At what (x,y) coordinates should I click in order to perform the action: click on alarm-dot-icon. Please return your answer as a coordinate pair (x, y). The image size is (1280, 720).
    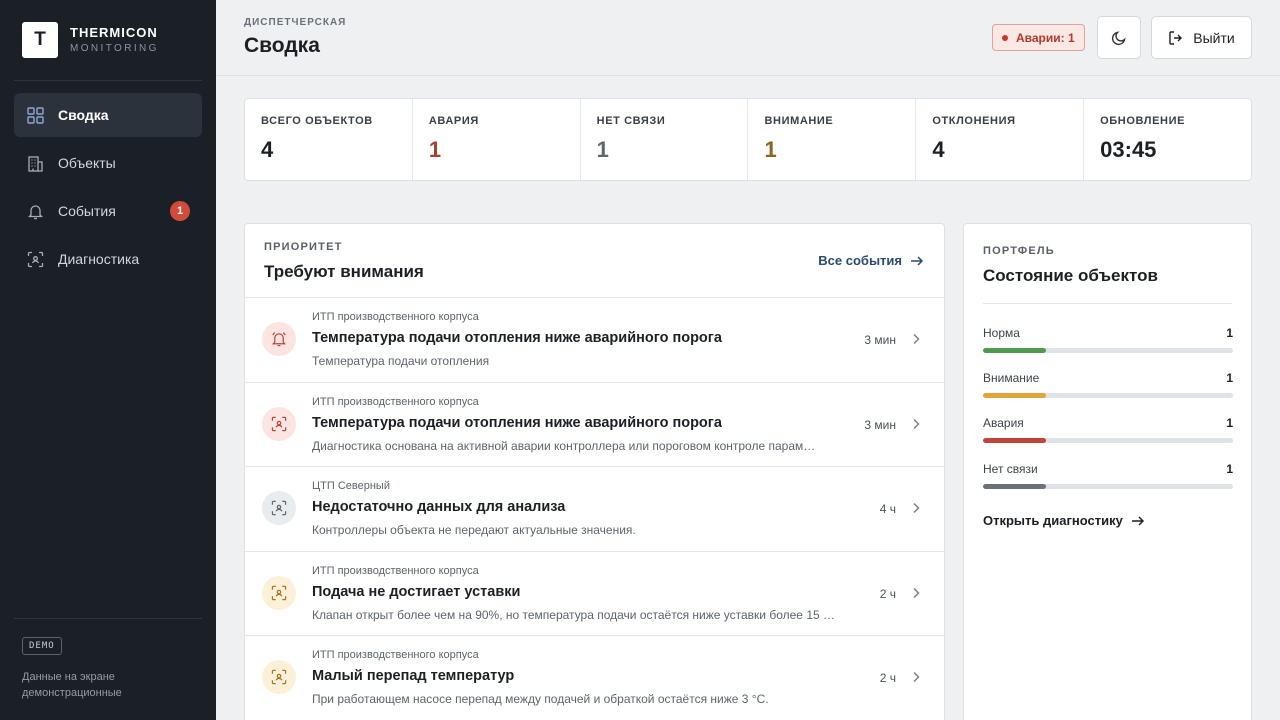
    Looking at the image, I should click on (1005, 37).